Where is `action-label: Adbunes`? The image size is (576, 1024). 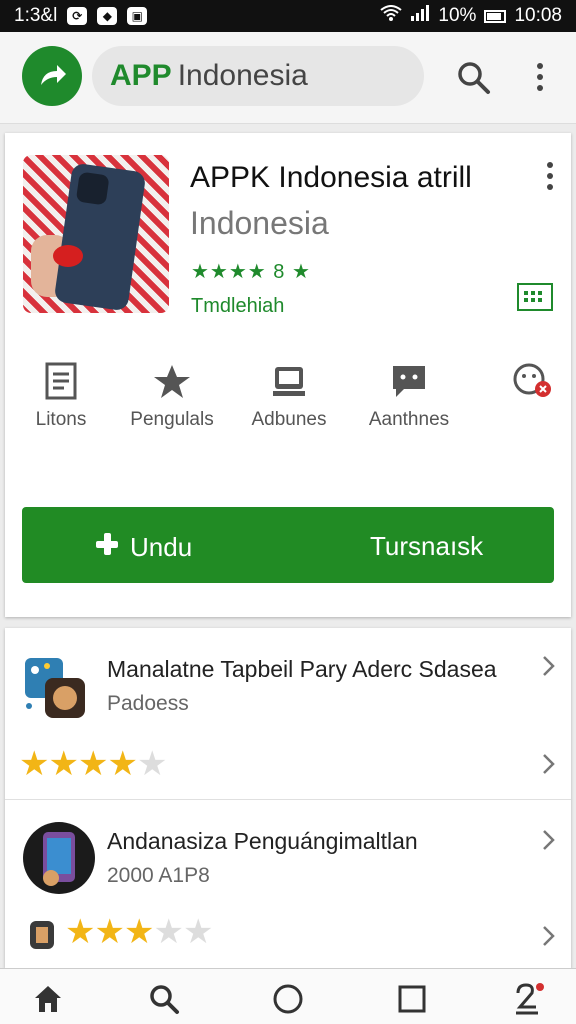 action-label: Adbunes is located at coordinates (289, 419).